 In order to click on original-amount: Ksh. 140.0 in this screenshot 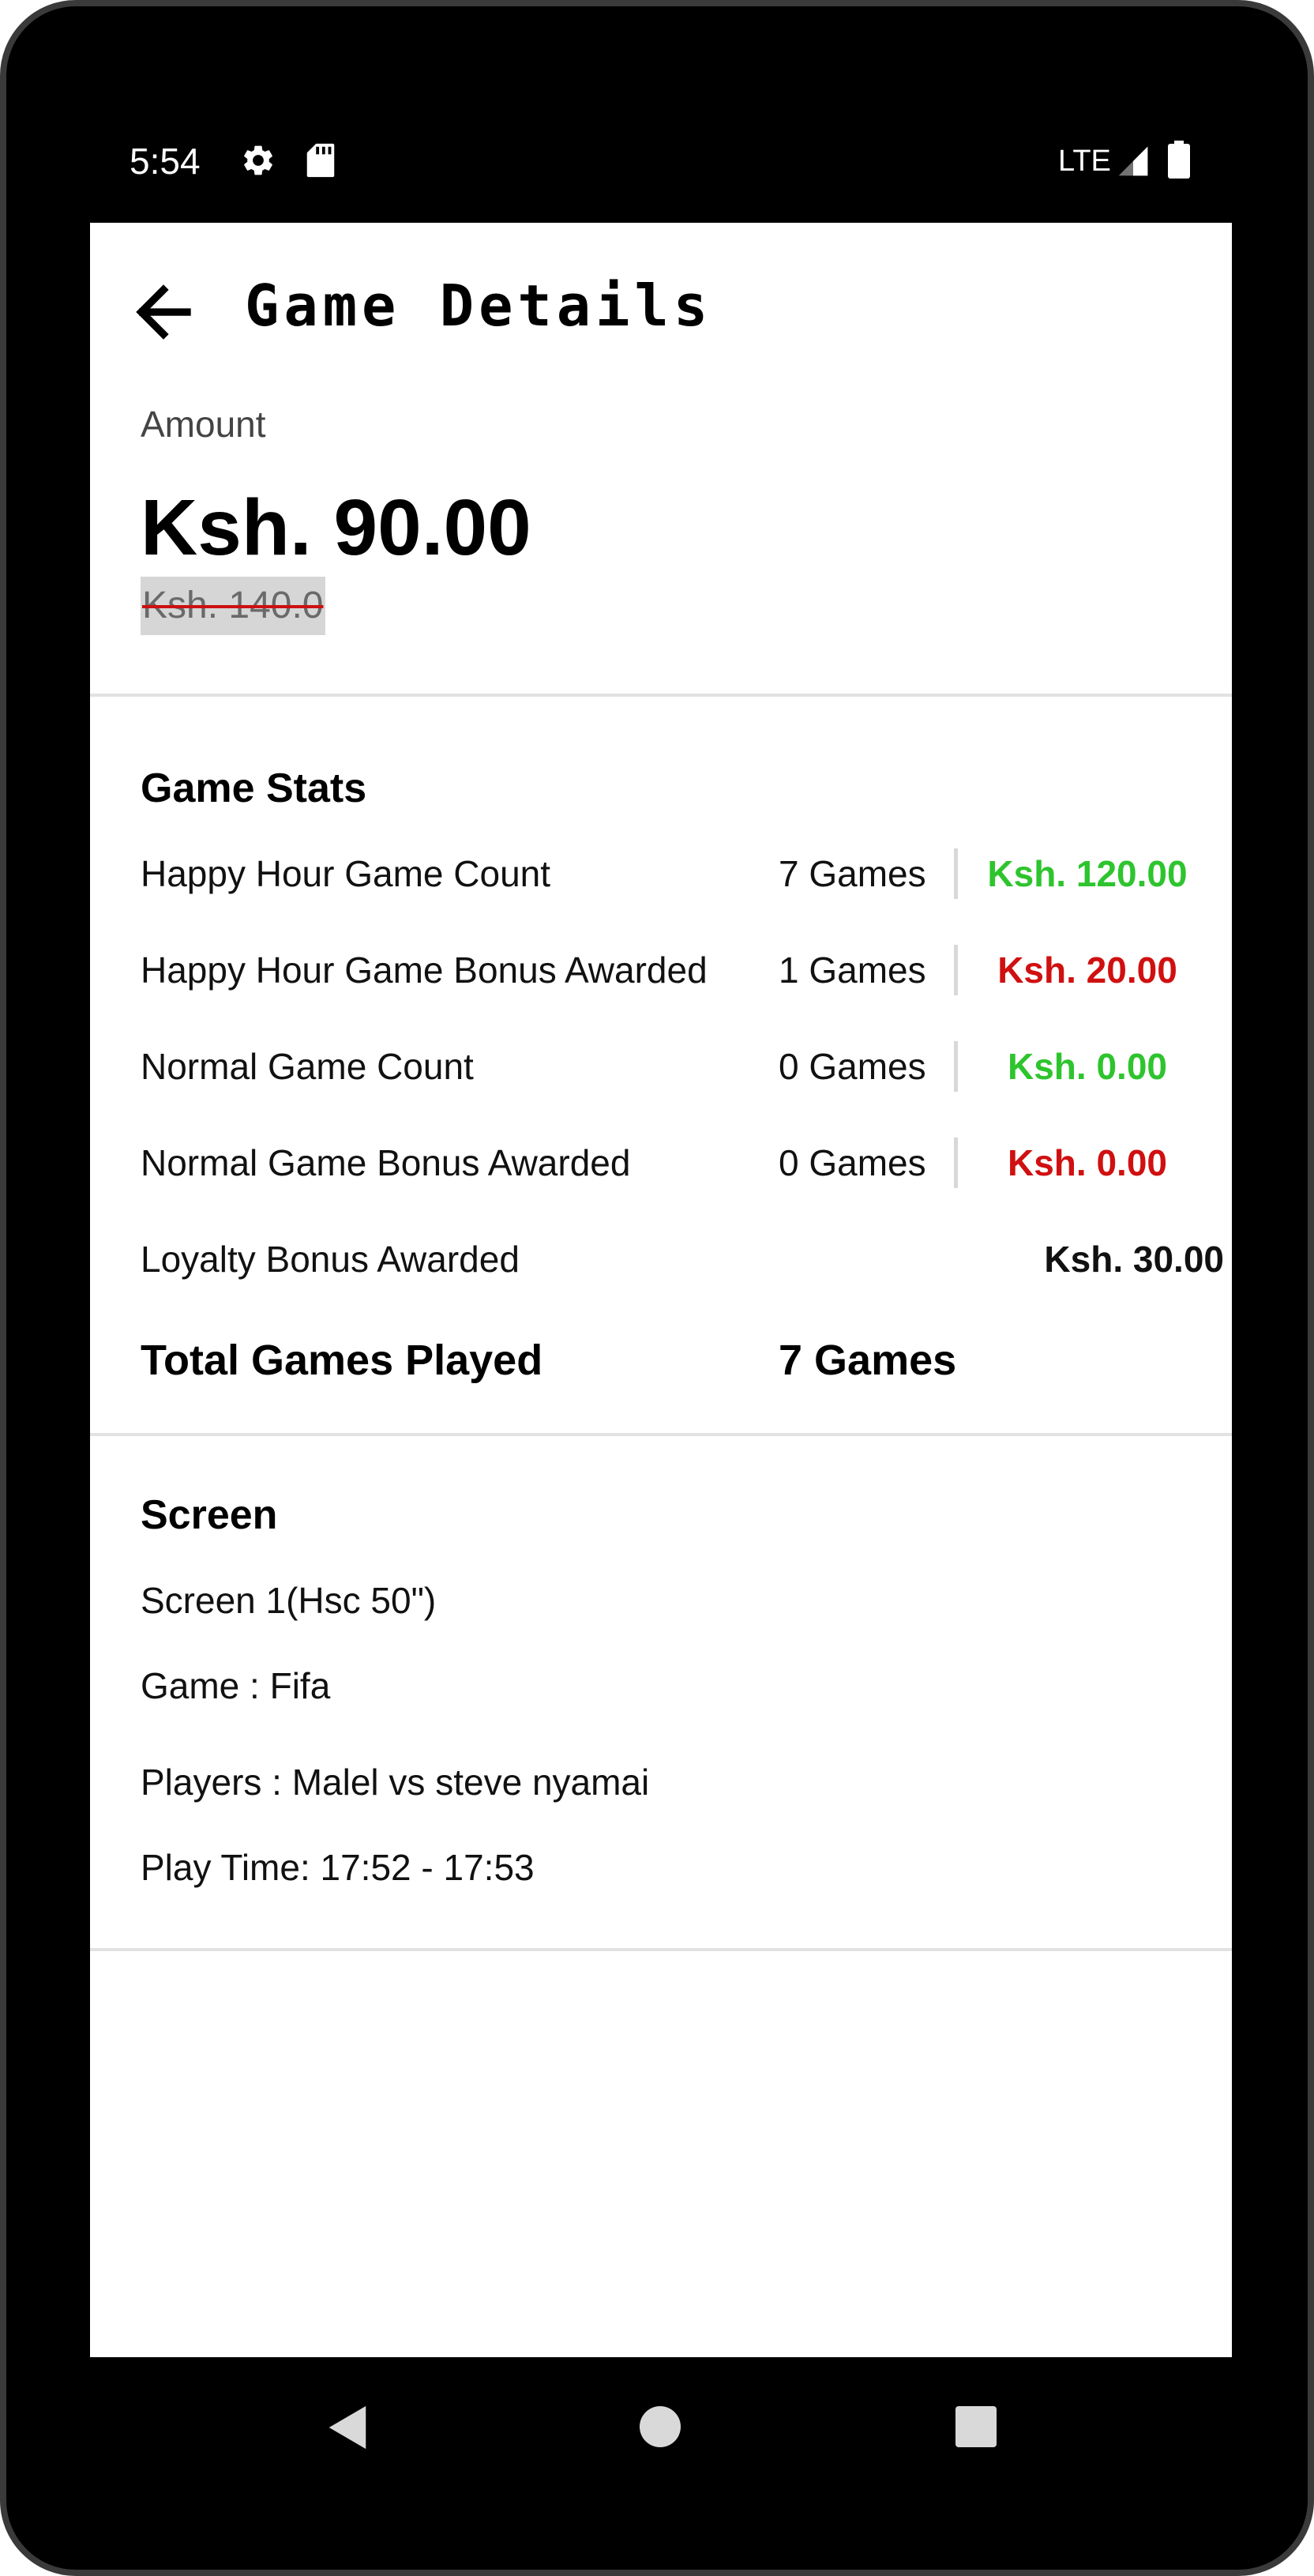, I will do `click(233, 606)`.